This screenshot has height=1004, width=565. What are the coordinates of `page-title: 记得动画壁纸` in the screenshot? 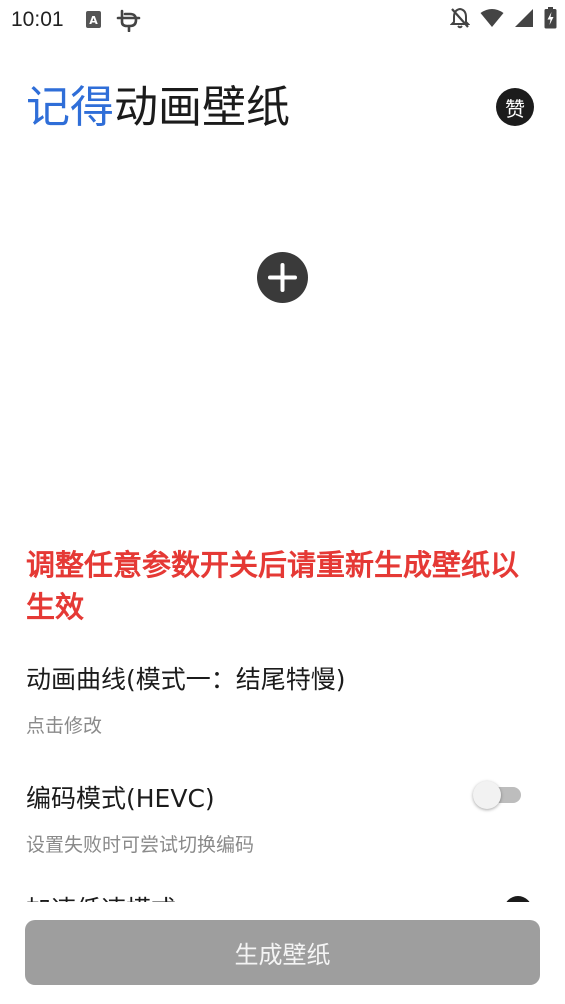 It's located at (158, 108).